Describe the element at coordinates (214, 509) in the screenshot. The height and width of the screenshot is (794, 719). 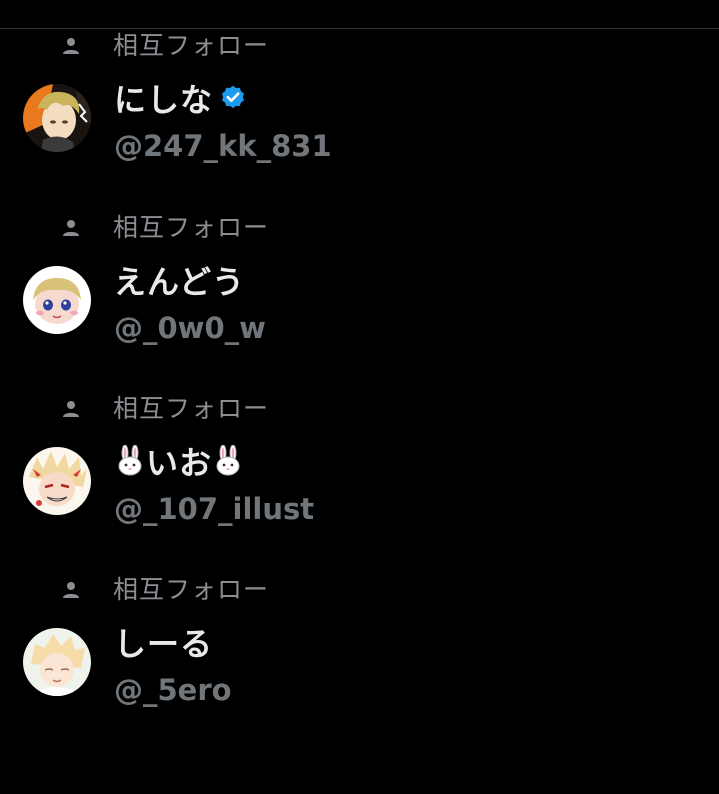
I see `user-handle: @_107_illust` at that location.